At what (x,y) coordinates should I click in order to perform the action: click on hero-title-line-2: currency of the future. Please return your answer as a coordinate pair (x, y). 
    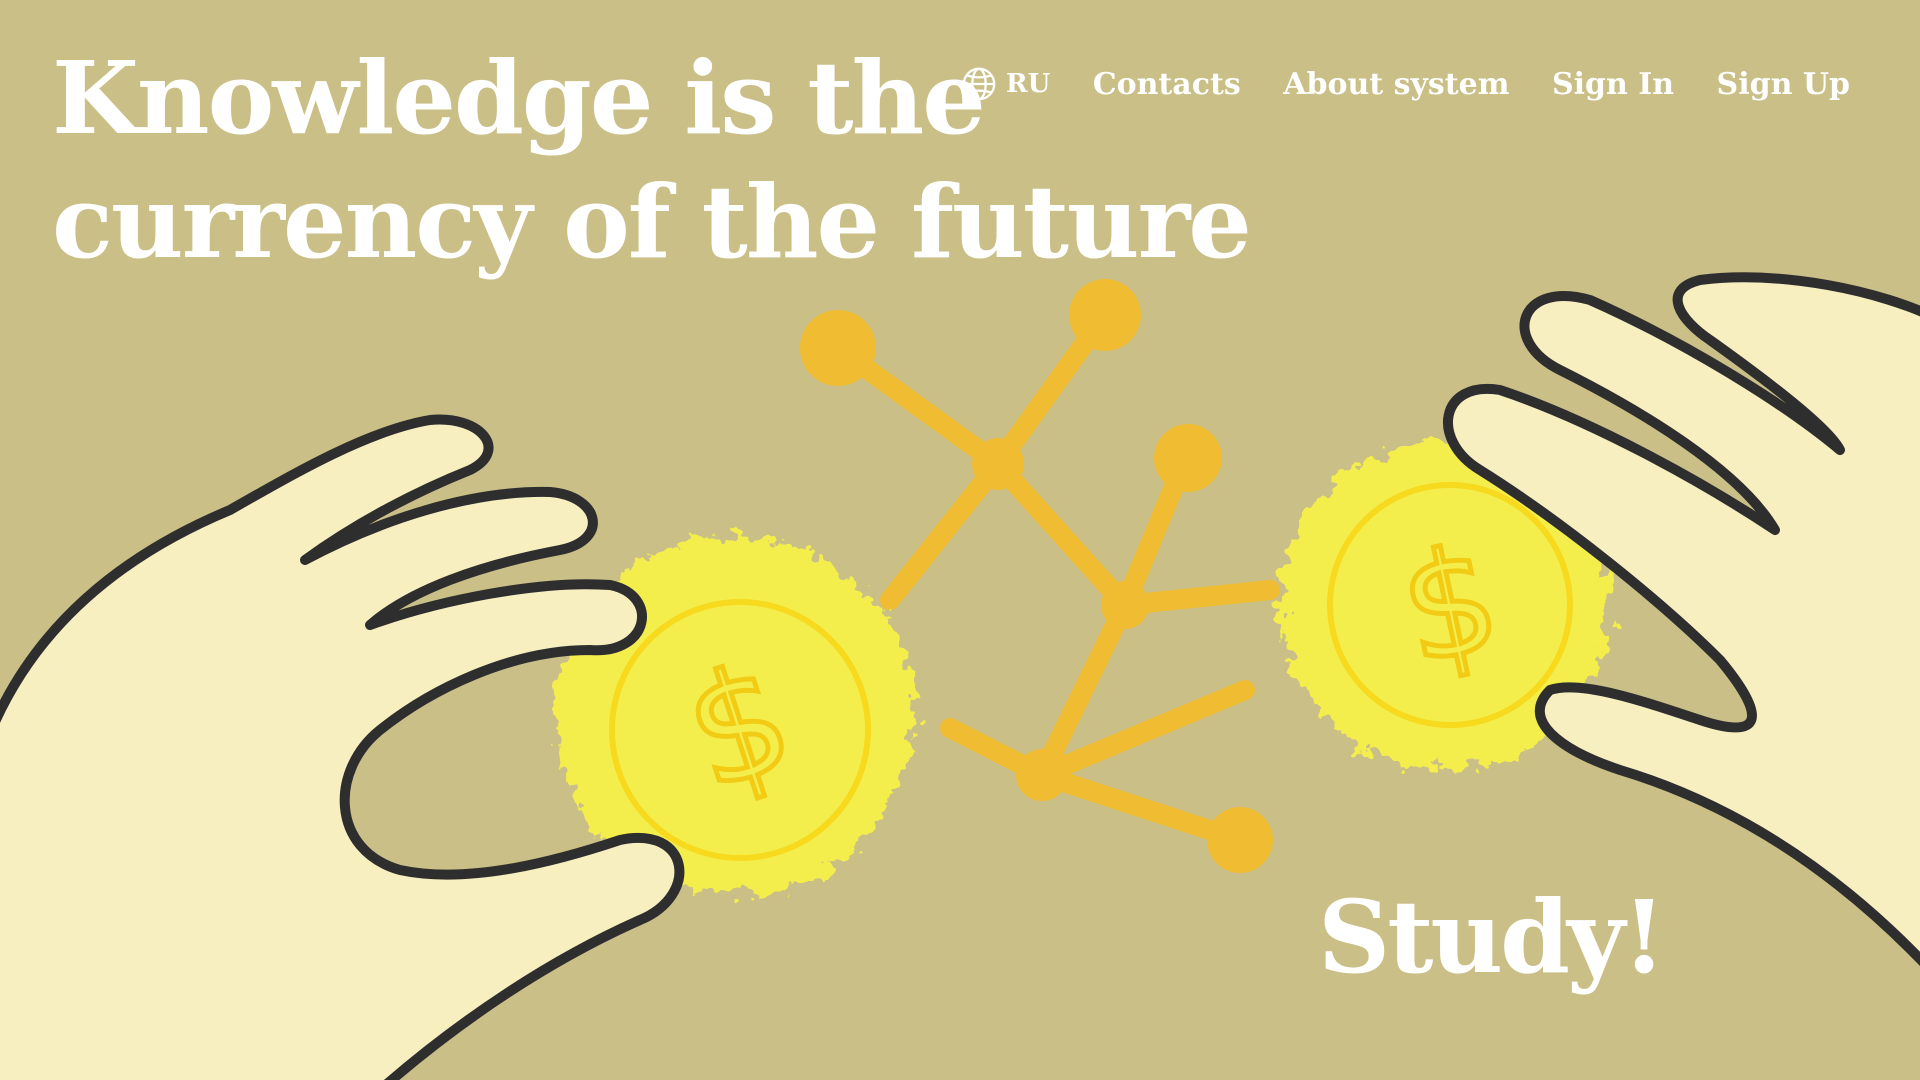
    Looking at the image, I should click on (652, 222).